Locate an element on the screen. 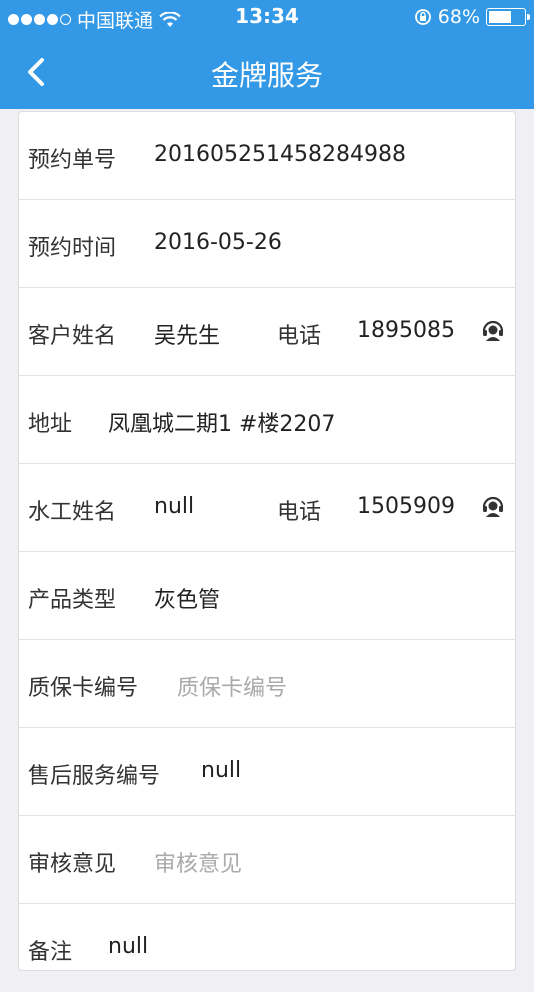 Image resolution: width=534 pixels, height=992 pixels. nav-bar: 金牌服务 is located at coordinates (267, 72).